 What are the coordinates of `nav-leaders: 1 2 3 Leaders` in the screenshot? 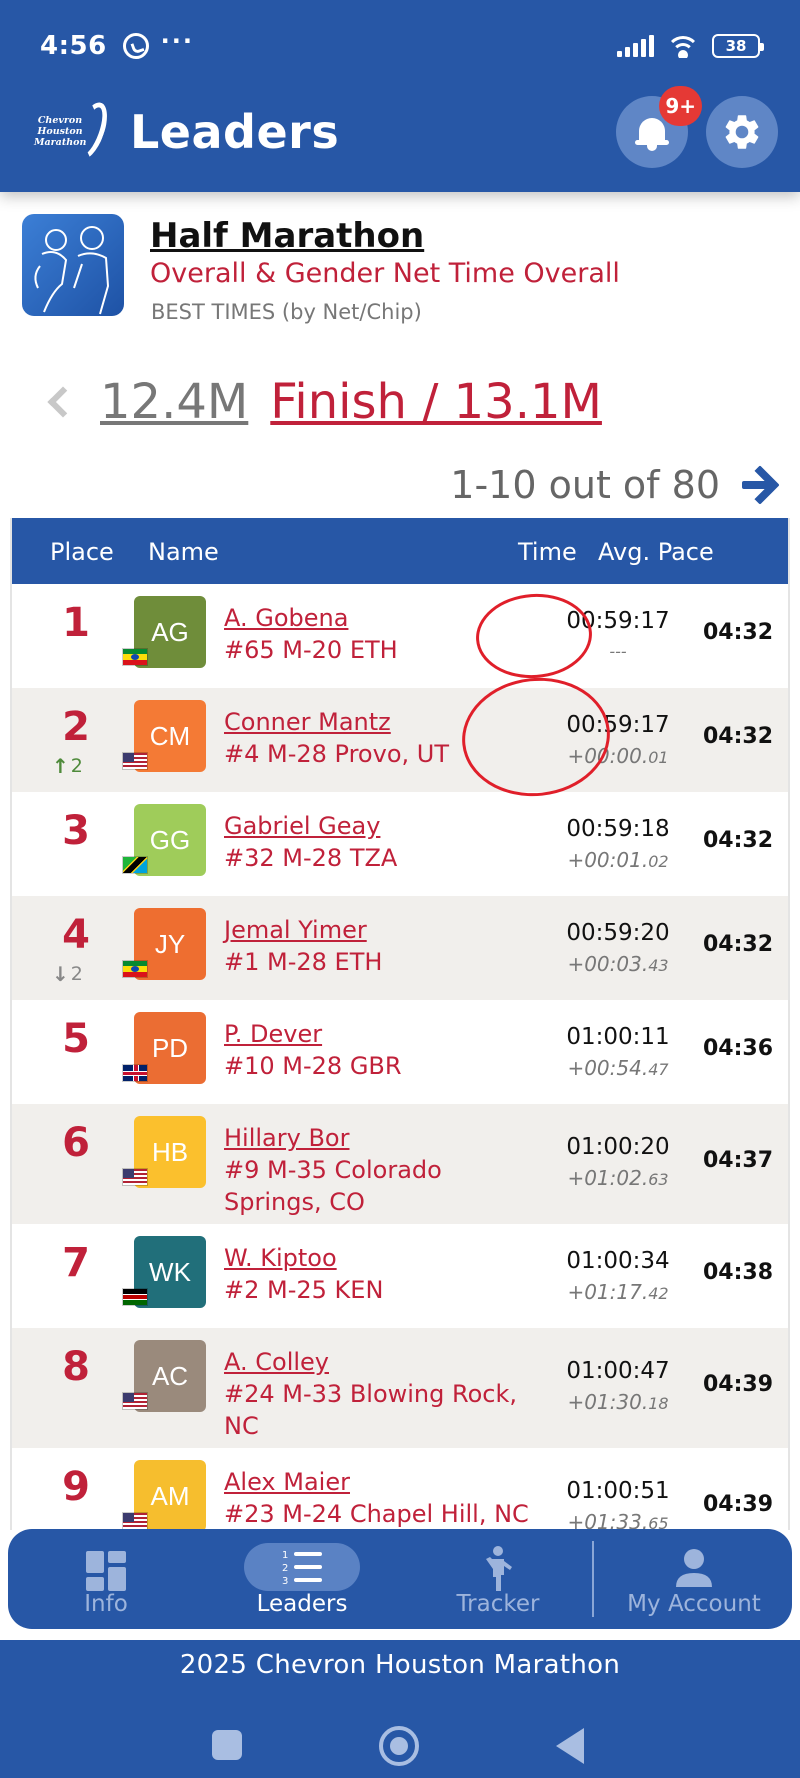 It's located at (302, 1579).